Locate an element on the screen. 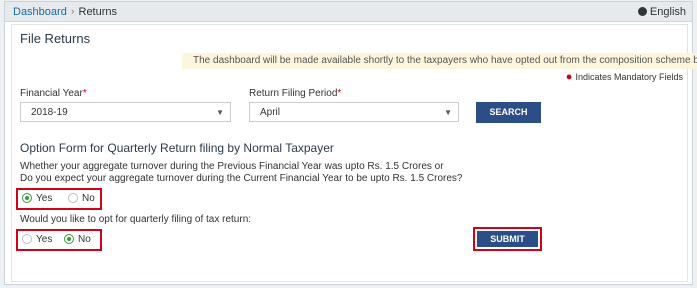 The image size is (697, 288). financial-year-label-text: Financial Year is located at coordinates (51, 93).